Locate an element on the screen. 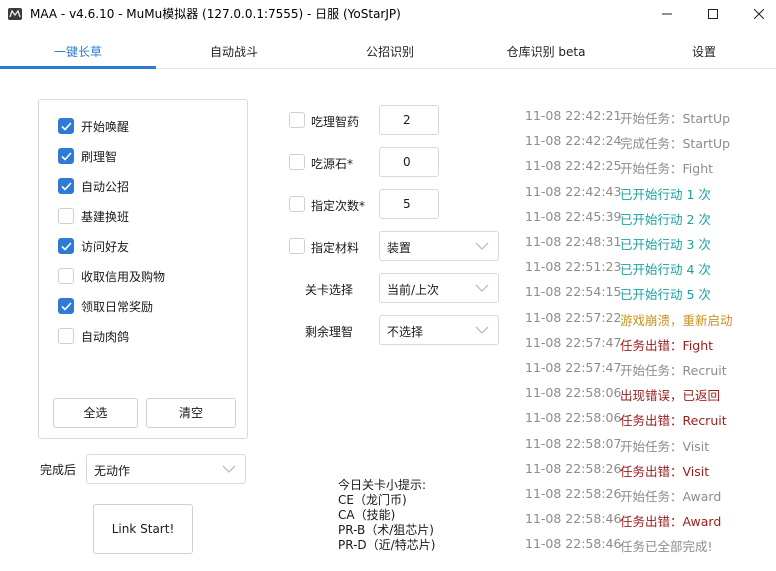 Image resolution: width=776 pixels, height=571 pixels. log-timestamp: 11-08 22:58:26 is located at coordinates (573, 493).